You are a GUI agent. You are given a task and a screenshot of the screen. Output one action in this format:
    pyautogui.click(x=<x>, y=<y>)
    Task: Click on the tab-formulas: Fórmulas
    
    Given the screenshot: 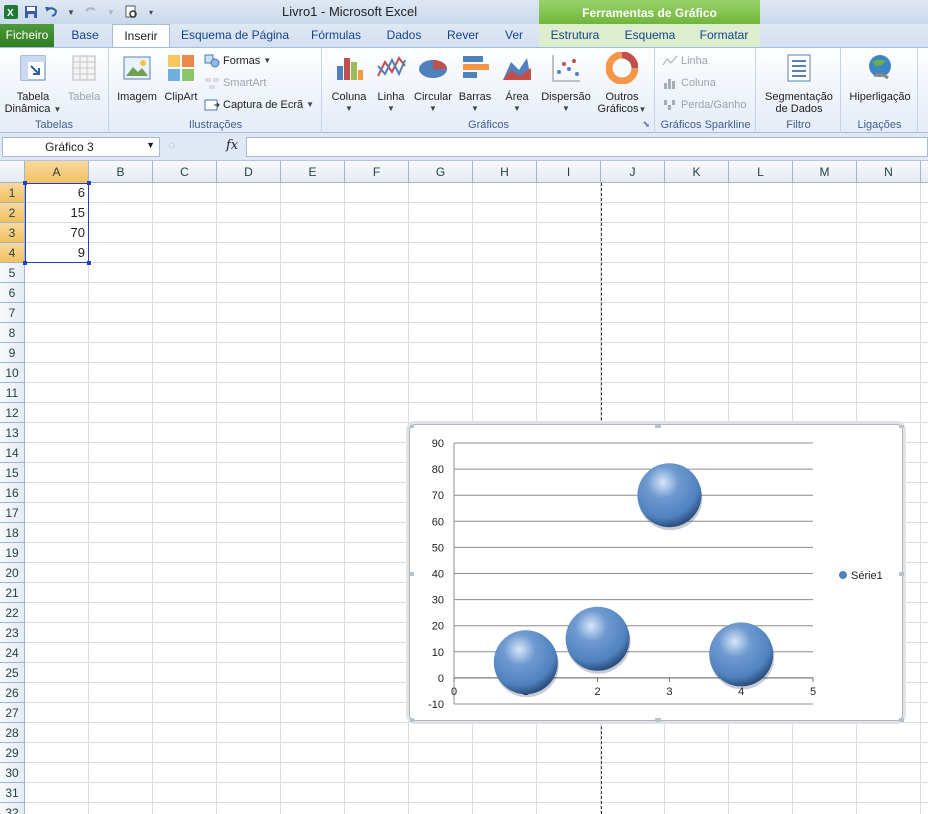 What is the action you would take?
    pyautogui.click(x=336, y=35)
    